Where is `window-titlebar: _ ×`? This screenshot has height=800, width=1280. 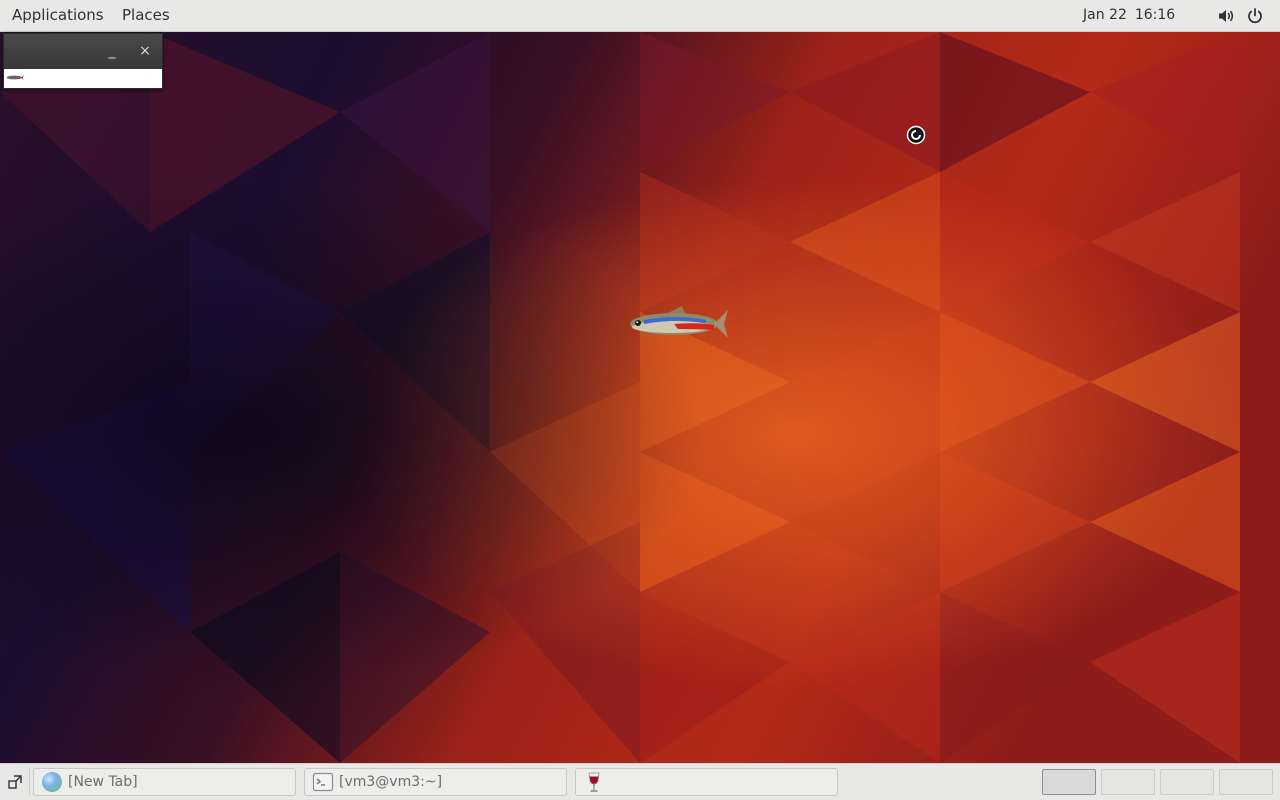 window-titlebar: _ × is located at coordinates (83, 51).